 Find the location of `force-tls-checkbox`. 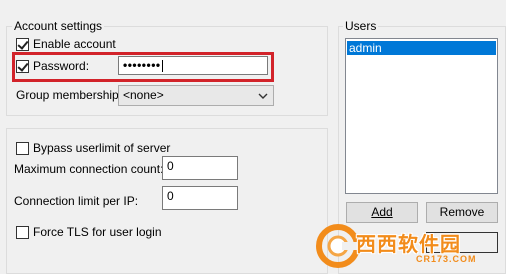

force-tls-checkbox is located at coordinates (22, 232).